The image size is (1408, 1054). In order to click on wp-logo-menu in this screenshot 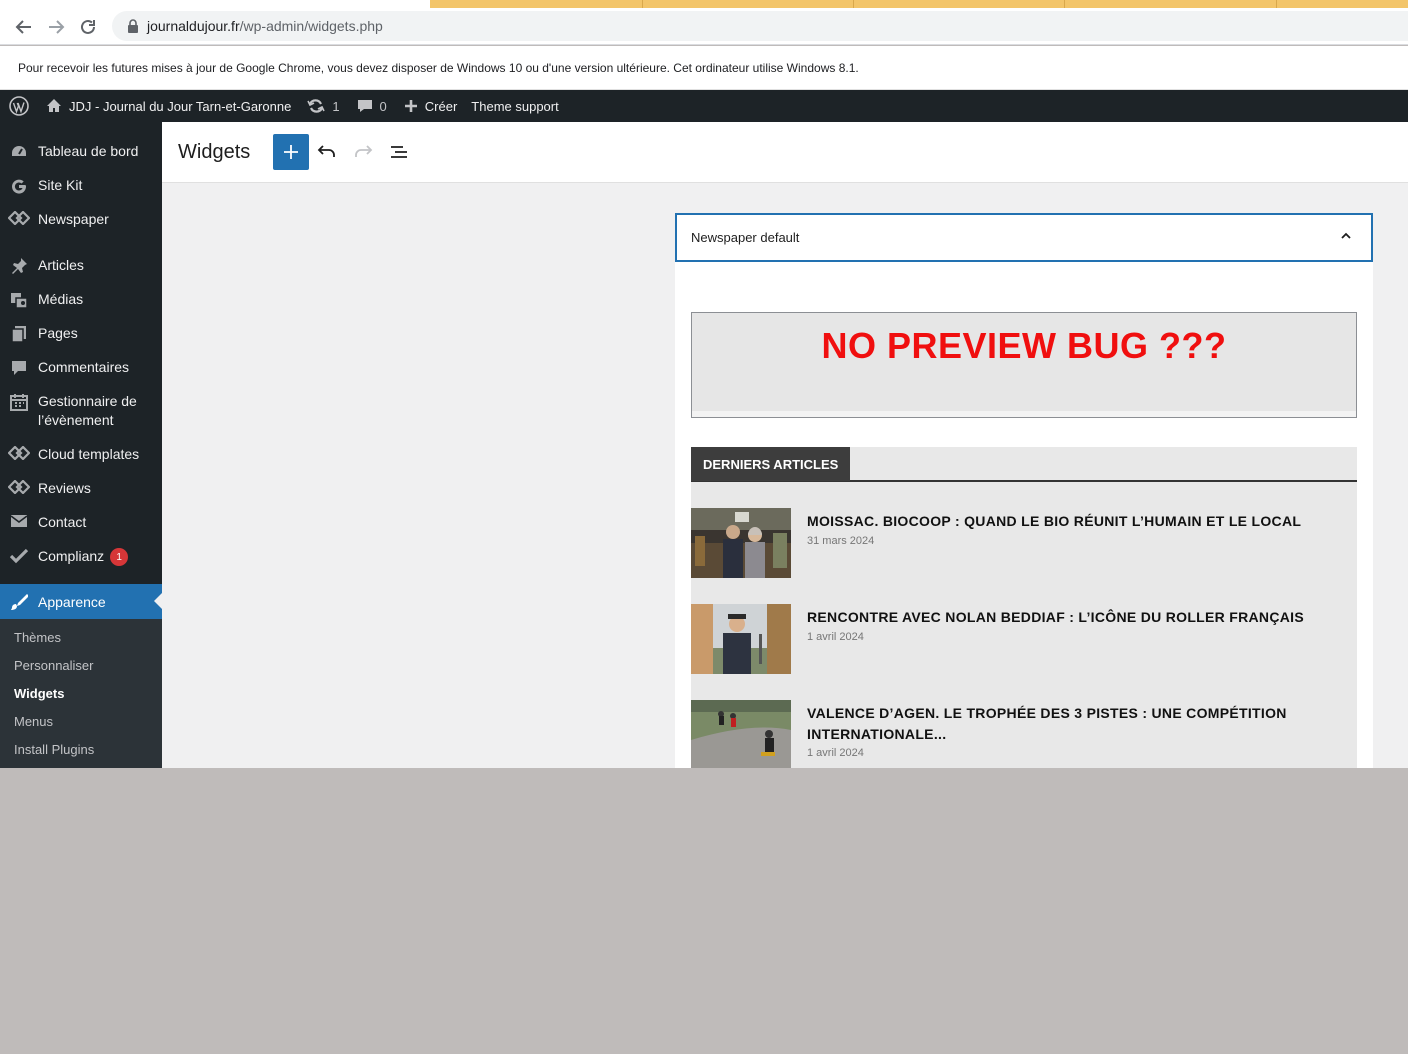, I will do `click(19, 106)`.